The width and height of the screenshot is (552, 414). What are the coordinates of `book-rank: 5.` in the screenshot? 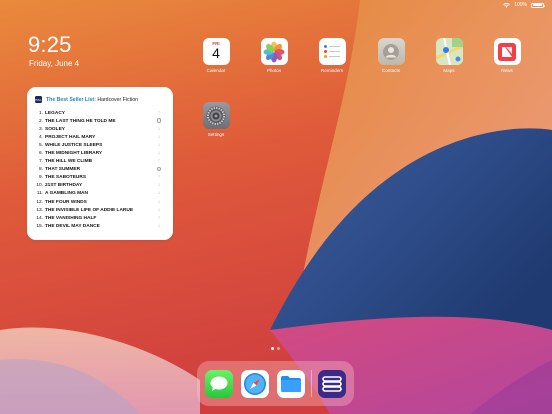 It's located at (40, 145).